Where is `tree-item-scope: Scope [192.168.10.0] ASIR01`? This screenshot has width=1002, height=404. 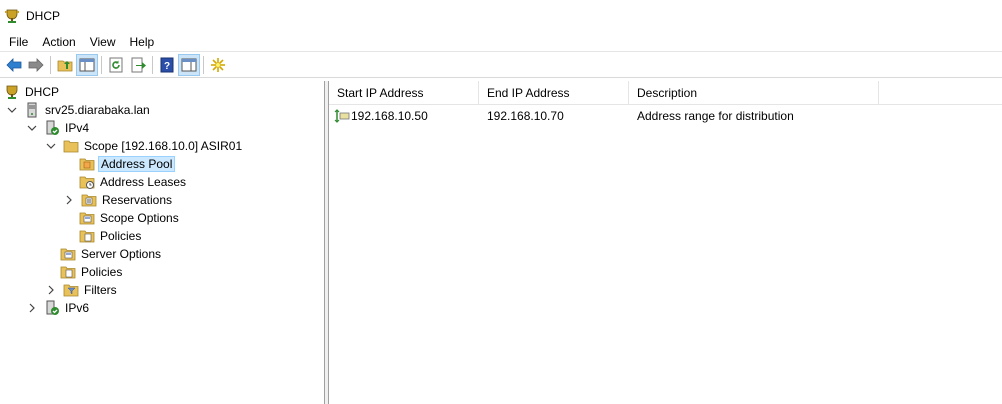 tree-item-scope: Scope [192.168.10.0] ASIR01 is located at coordinates (144, 146).